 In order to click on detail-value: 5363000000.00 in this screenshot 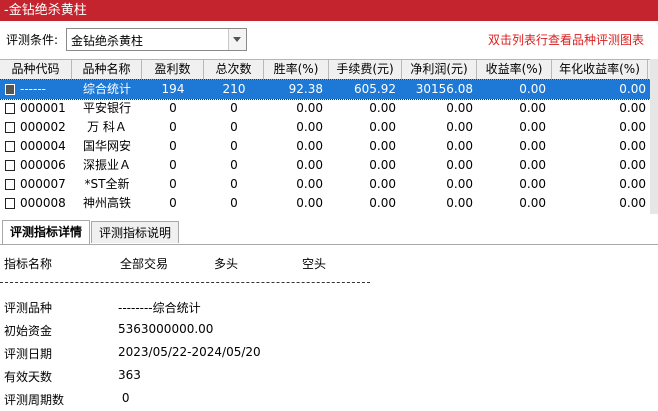, I will do `click(166, 329)`.